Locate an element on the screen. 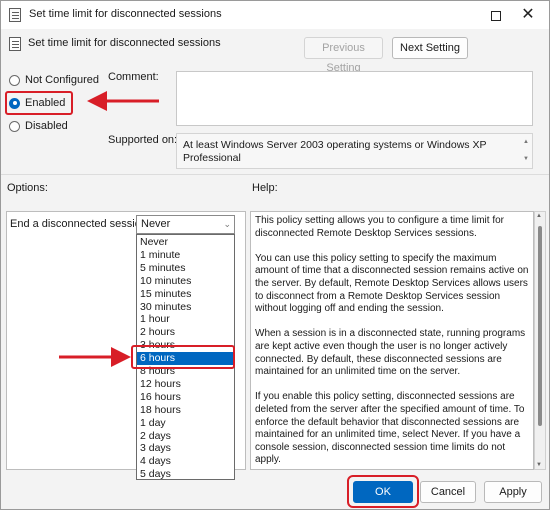 The image size is (550, 510). dropdown-option: 1 minute is located at coordinates (185, 255).